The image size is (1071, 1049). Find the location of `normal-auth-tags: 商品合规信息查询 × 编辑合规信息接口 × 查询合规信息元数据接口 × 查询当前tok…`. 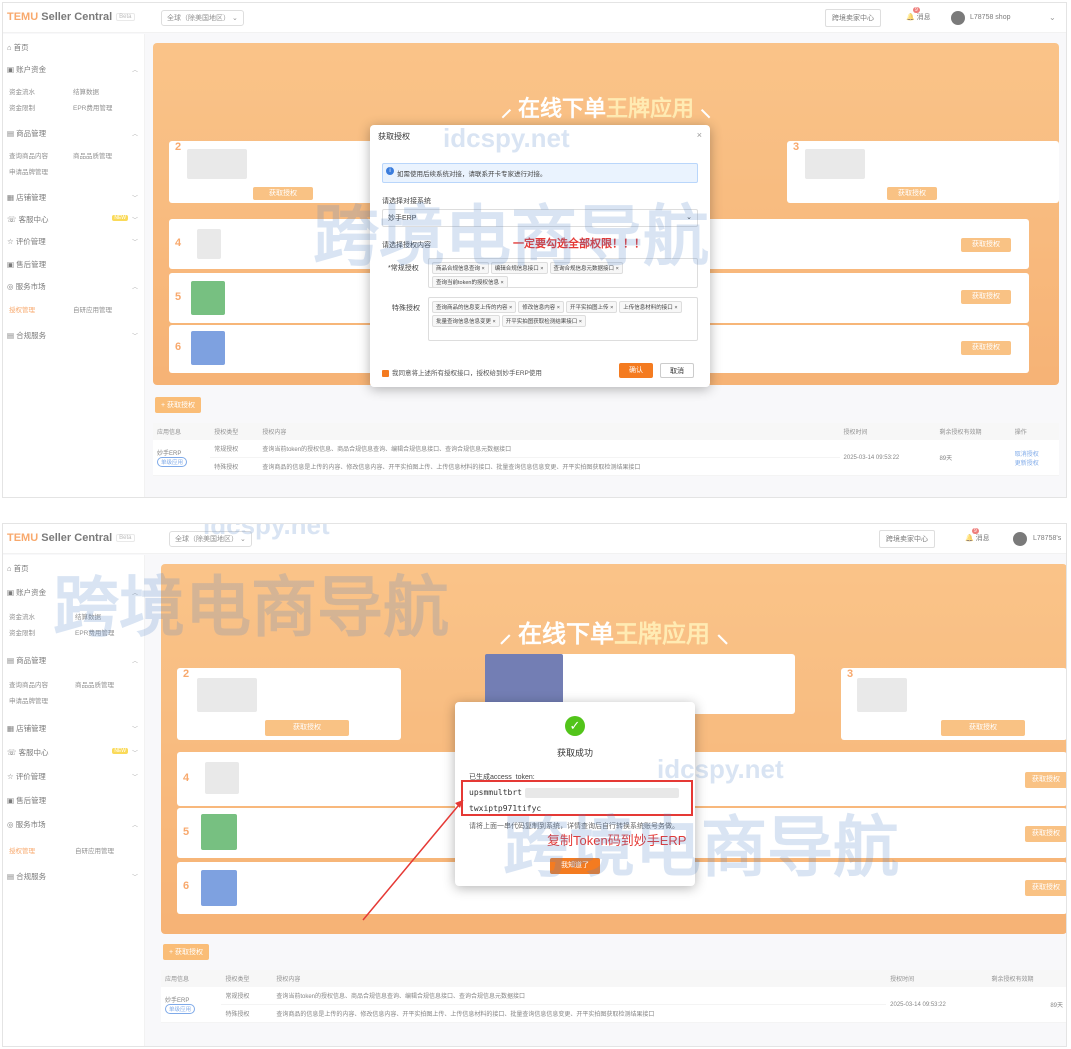

normal-auth-tags: 商品合规信息查询 × 编辑合规信息接口 × 查询合规信息元数据接口 × 查询当前tok… is located at coordinates (563, 273).